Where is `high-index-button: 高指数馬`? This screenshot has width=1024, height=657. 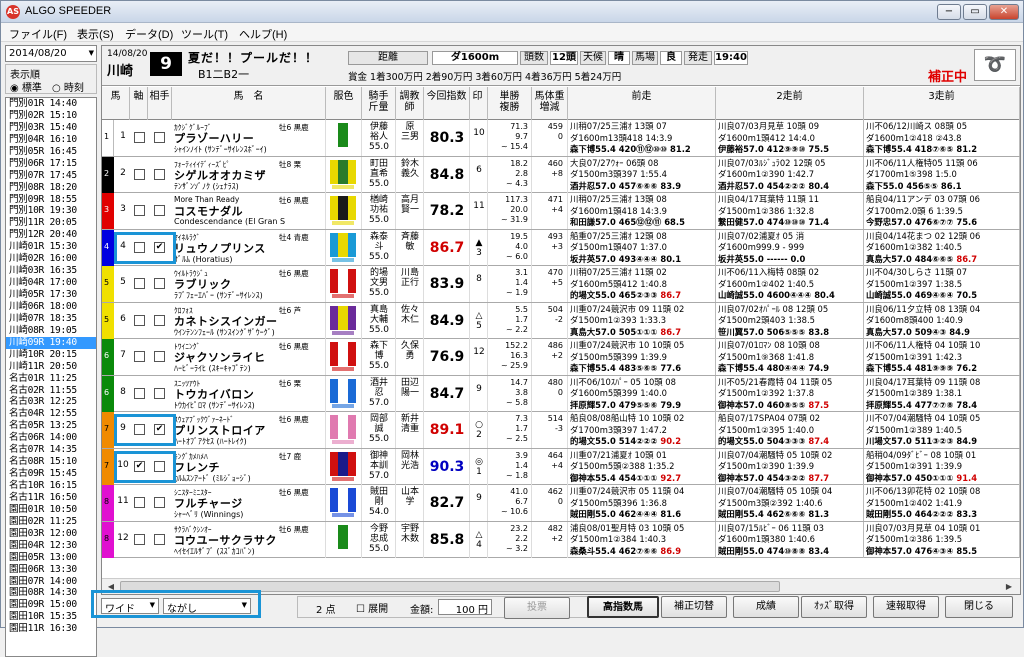
high-index-button: 高指数馬 is located at coordinates (623, 607).